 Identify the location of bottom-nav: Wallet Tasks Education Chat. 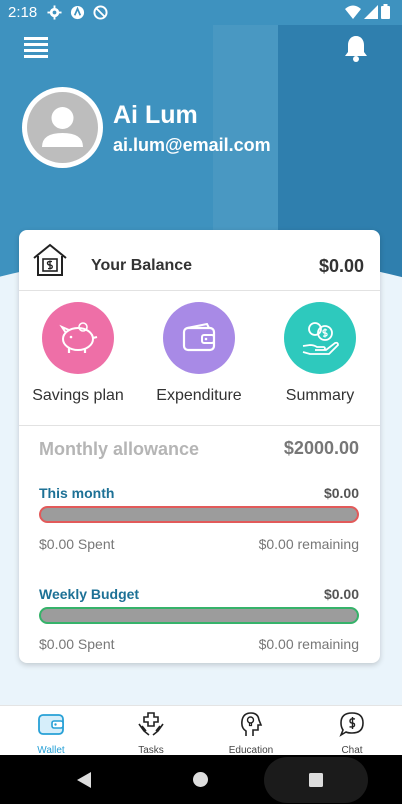
(201, 730).